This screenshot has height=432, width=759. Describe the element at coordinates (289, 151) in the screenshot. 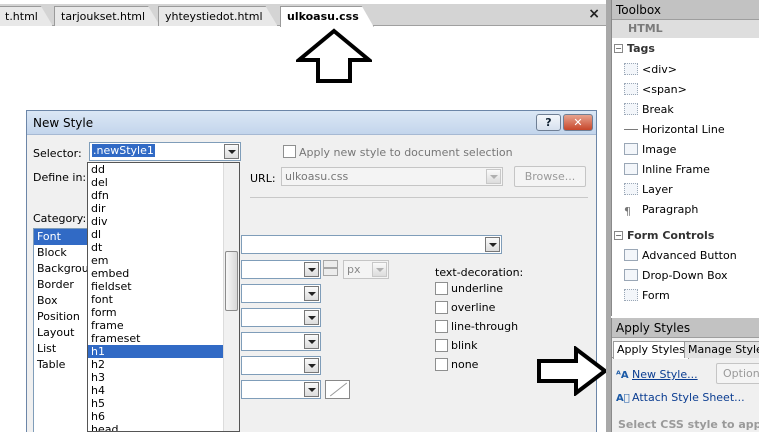

I see `apply-to-selection-checkbox` at that location.